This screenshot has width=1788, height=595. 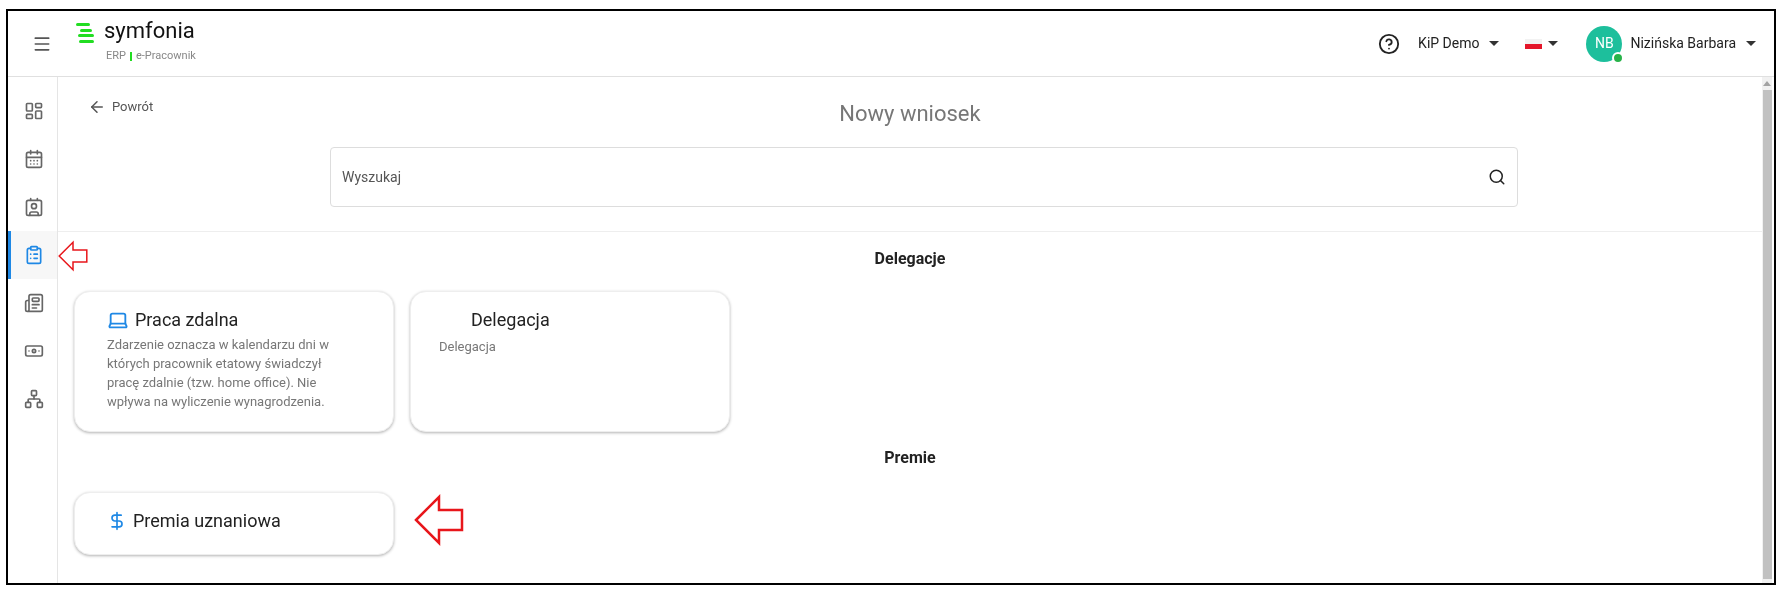 I want to click on search-field: Wyszukaj, so click(x=924, y=177).